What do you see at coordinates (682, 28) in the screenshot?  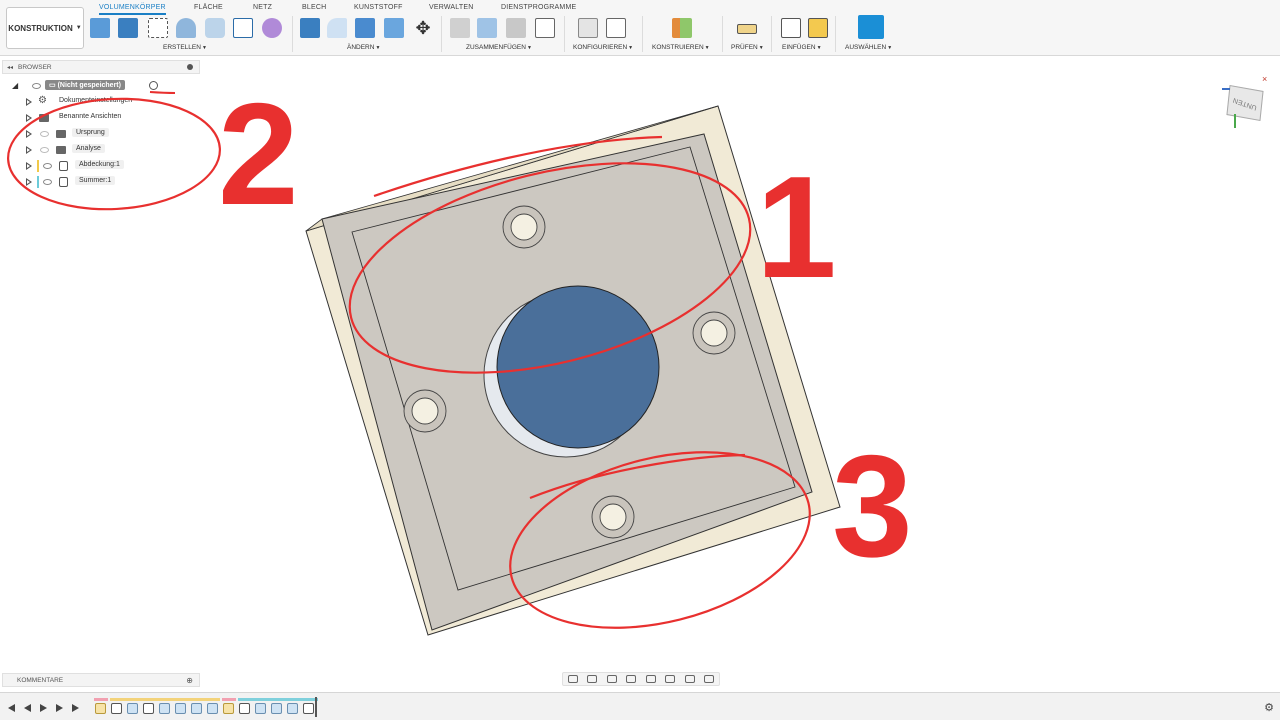 I see `plane-icon` at bounding box center [682, 28].